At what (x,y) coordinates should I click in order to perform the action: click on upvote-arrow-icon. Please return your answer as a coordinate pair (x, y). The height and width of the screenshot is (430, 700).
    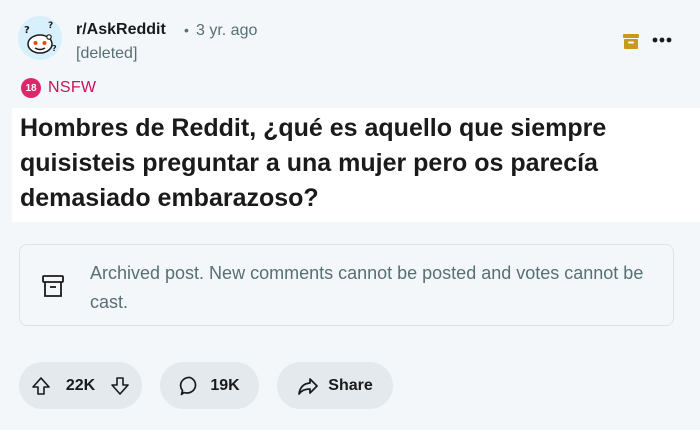
    Looking at the image, I should click on (41, 385).